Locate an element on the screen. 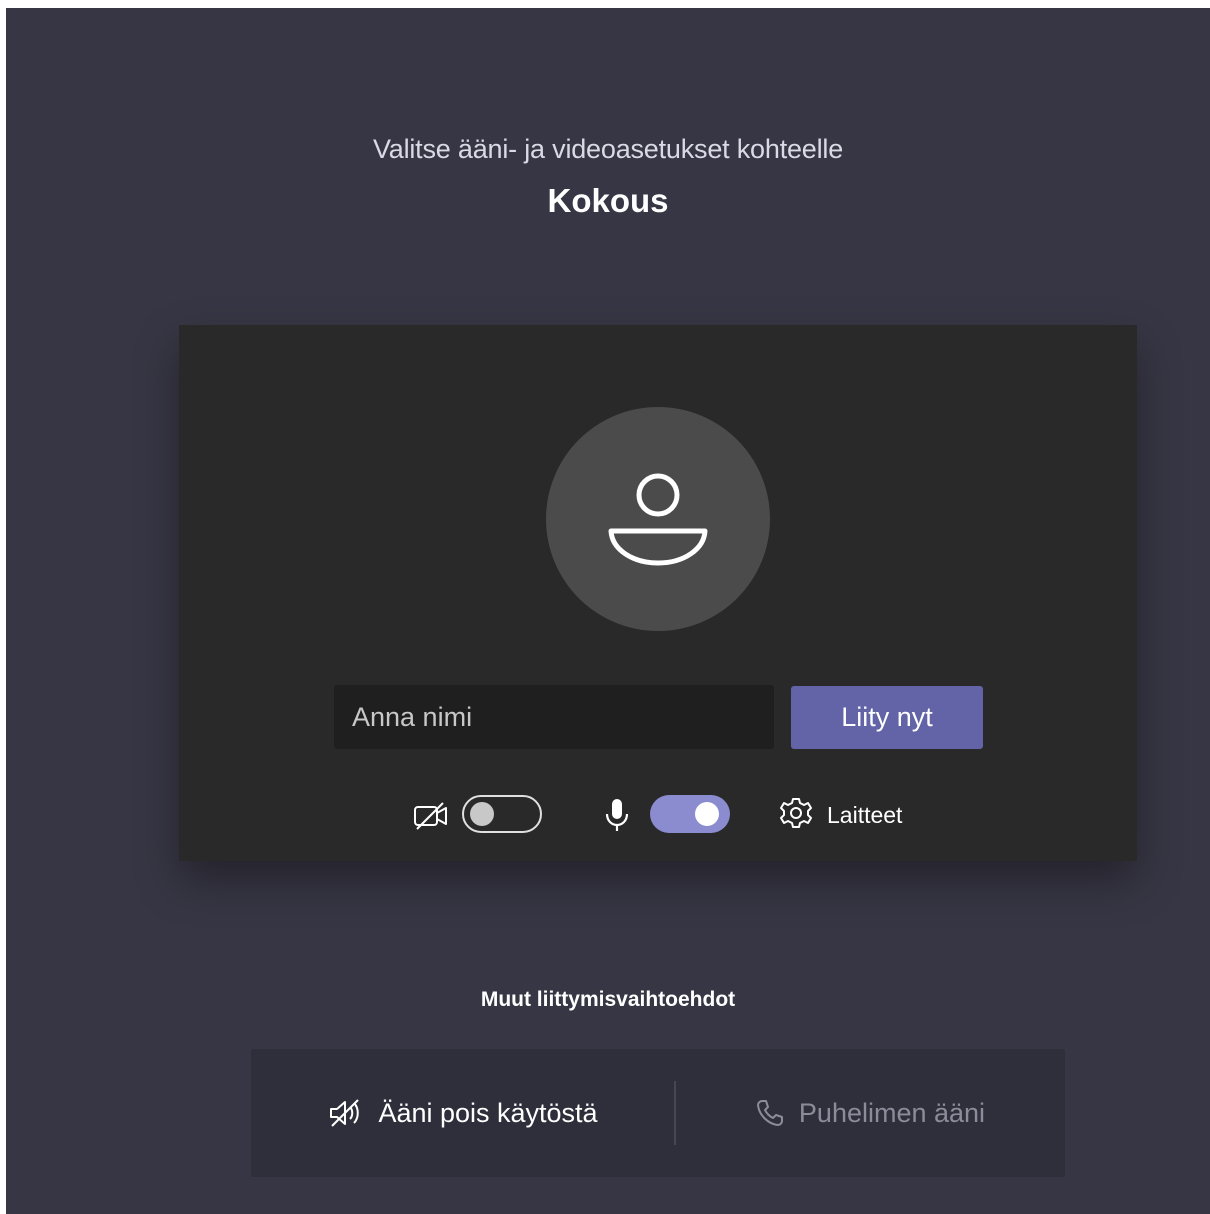 The height and width of the screenshot is (1214, 1210). devices-label: Laitteet is located at coordinates (865, 814).